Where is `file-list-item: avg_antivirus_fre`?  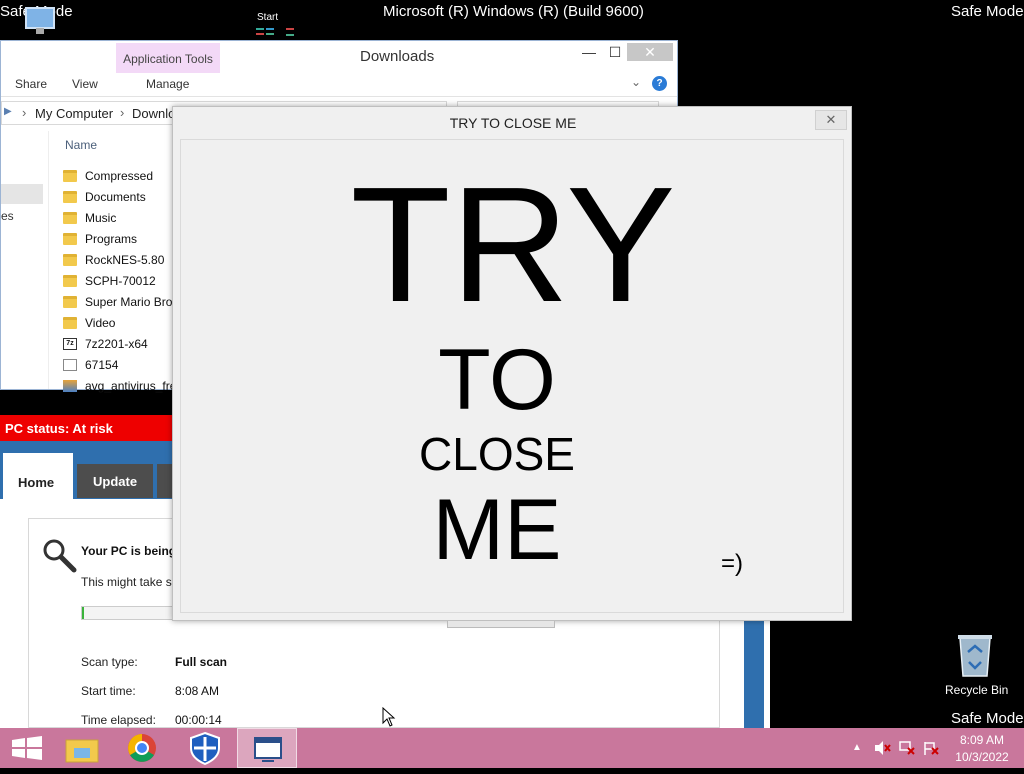 file-list-item: avg_antivirus_fre is located at coordinates (120, 385).